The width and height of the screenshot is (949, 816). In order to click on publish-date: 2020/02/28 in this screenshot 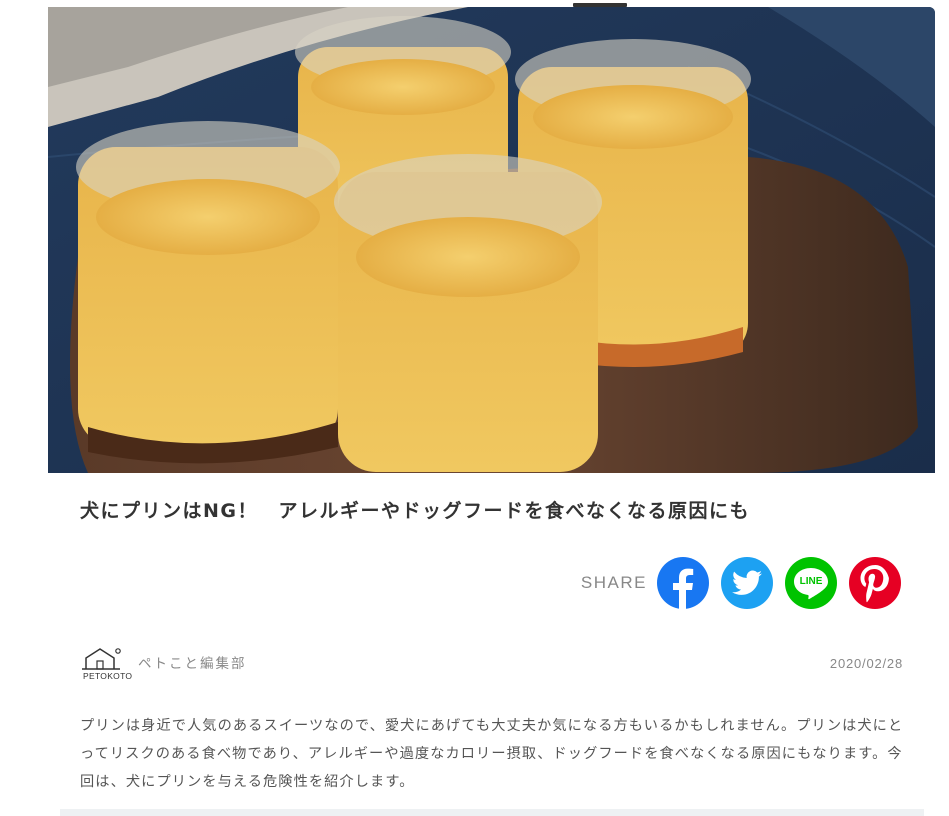, I will do `click(866, 663)`.